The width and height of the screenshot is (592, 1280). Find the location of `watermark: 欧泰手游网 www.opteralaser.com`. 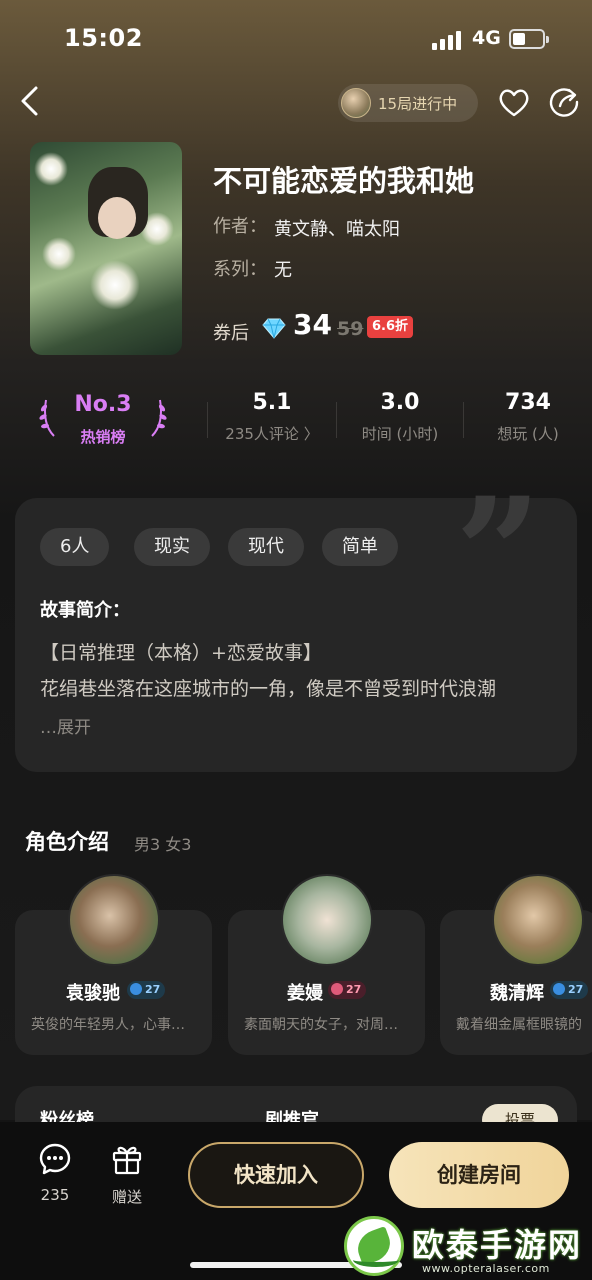

watermark: 欧泰手游网 www.opteralaser.com is located at coordinates (466, 1247).